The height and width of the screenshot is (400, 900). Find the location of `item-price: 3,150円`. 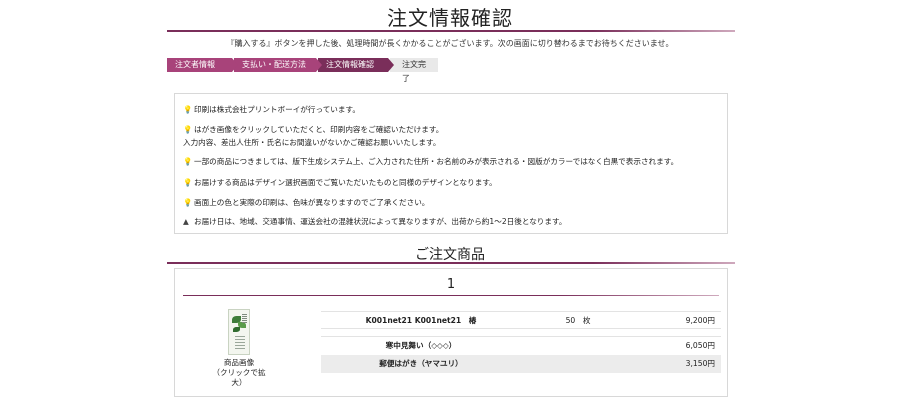

item-price: 3,150円 is located at coordinates (700, 363).